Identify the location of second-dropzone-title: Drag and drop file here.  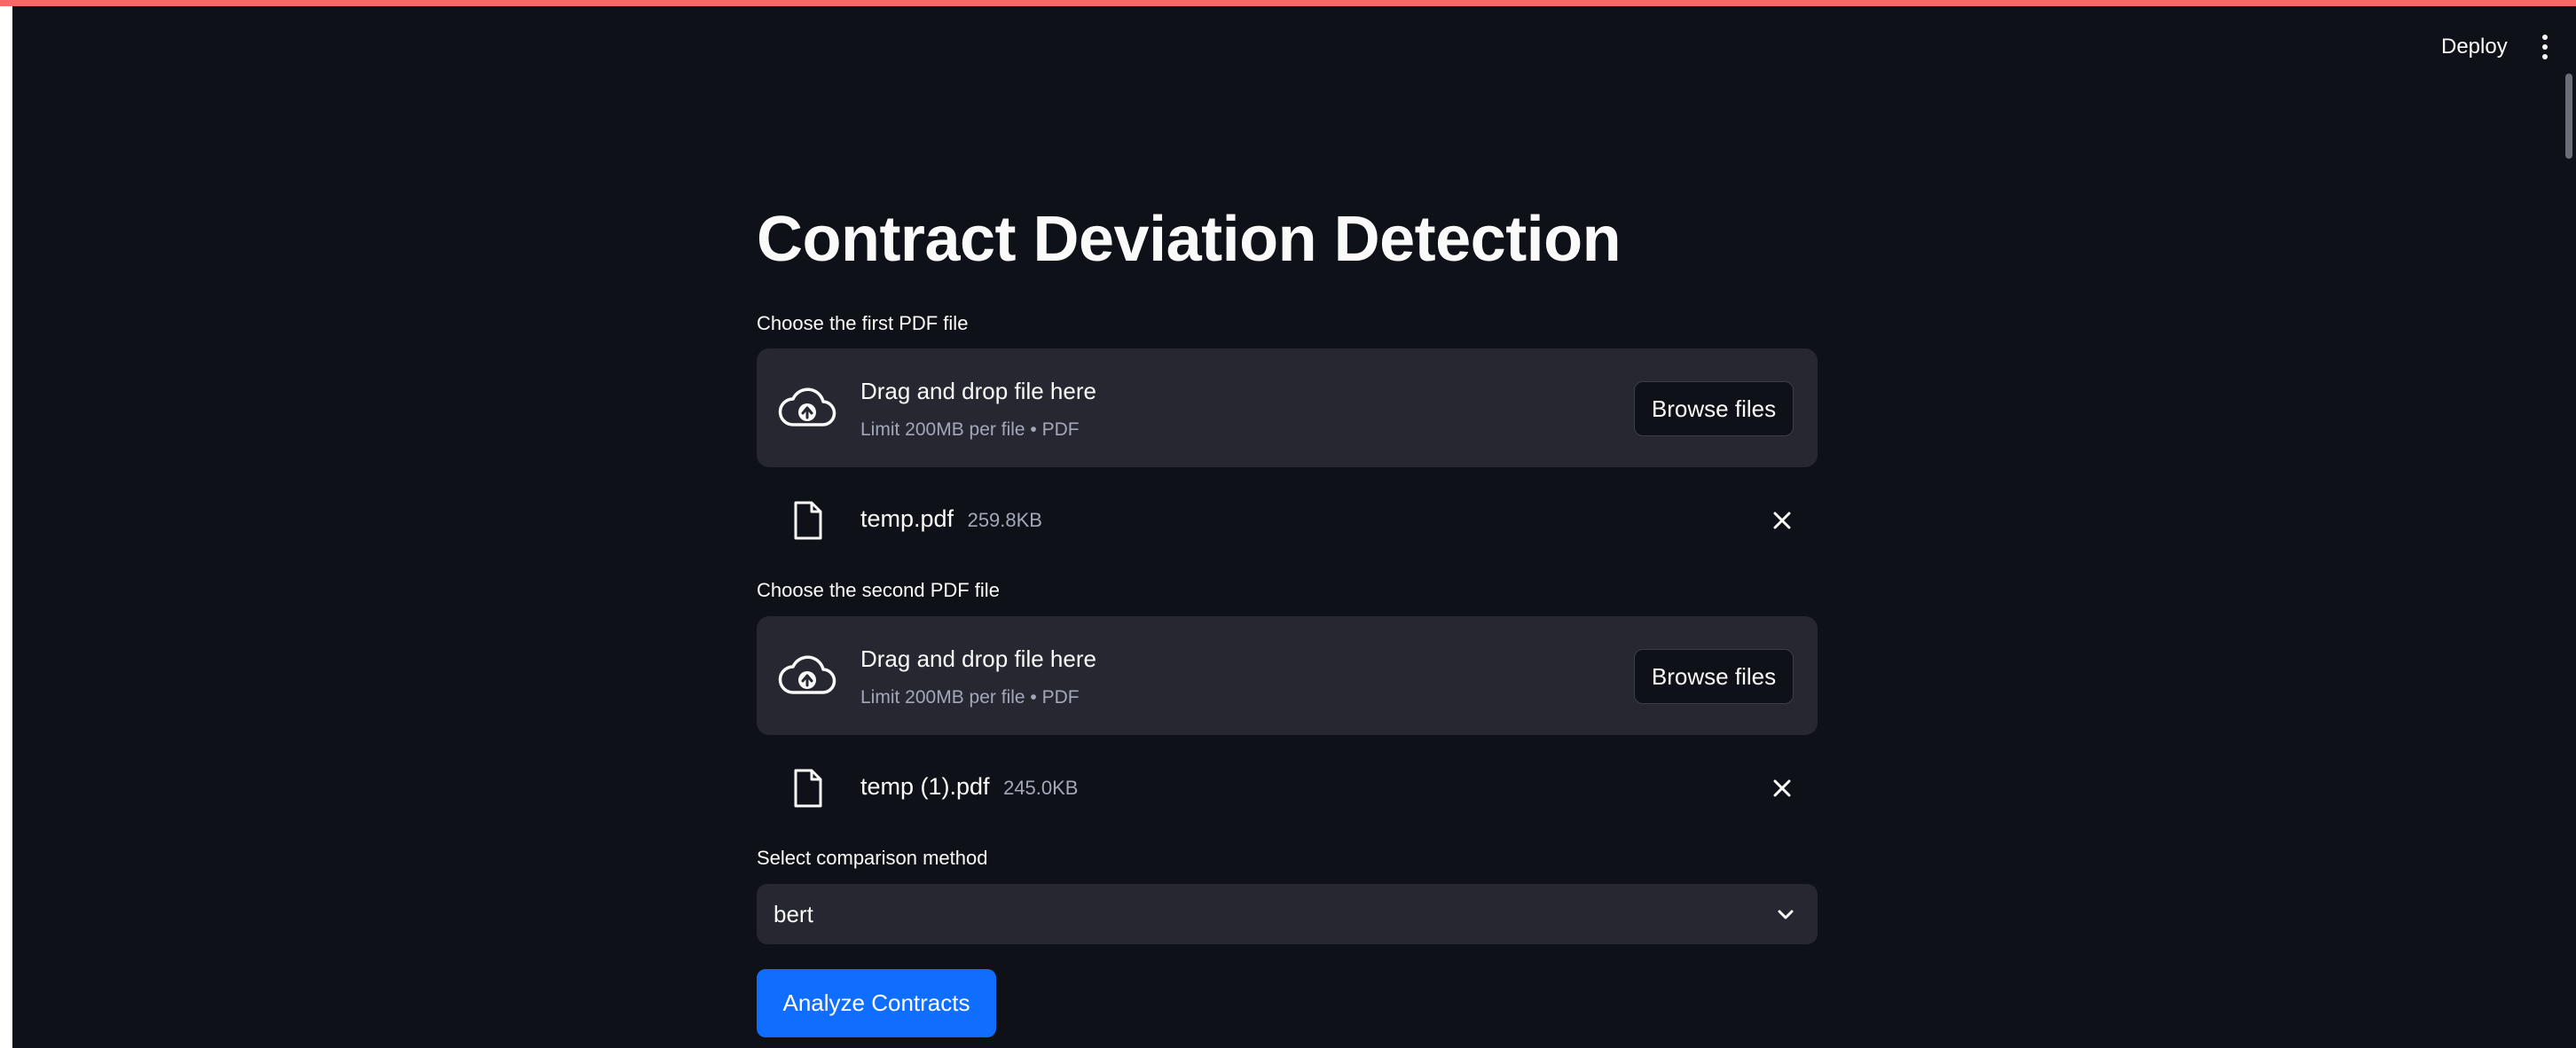
(978, 658).